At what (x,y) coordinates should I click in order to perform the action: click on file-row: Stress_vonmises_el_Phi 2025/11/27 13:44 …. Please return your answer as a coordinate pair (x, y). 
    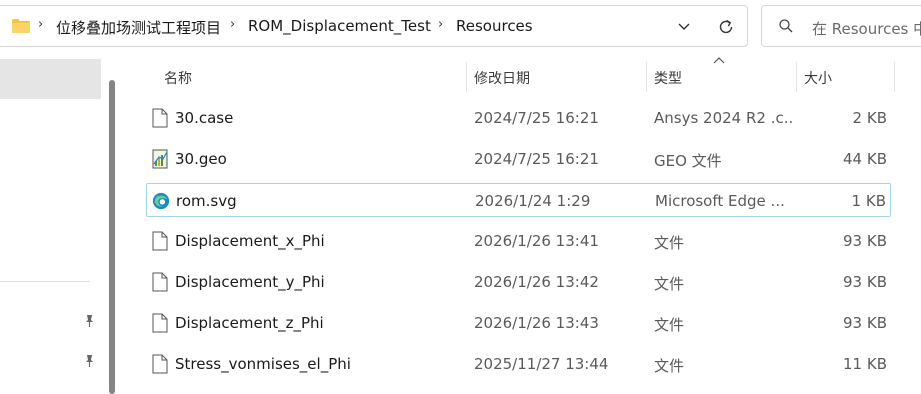
    Looking at the image, I should click on (518, 364).